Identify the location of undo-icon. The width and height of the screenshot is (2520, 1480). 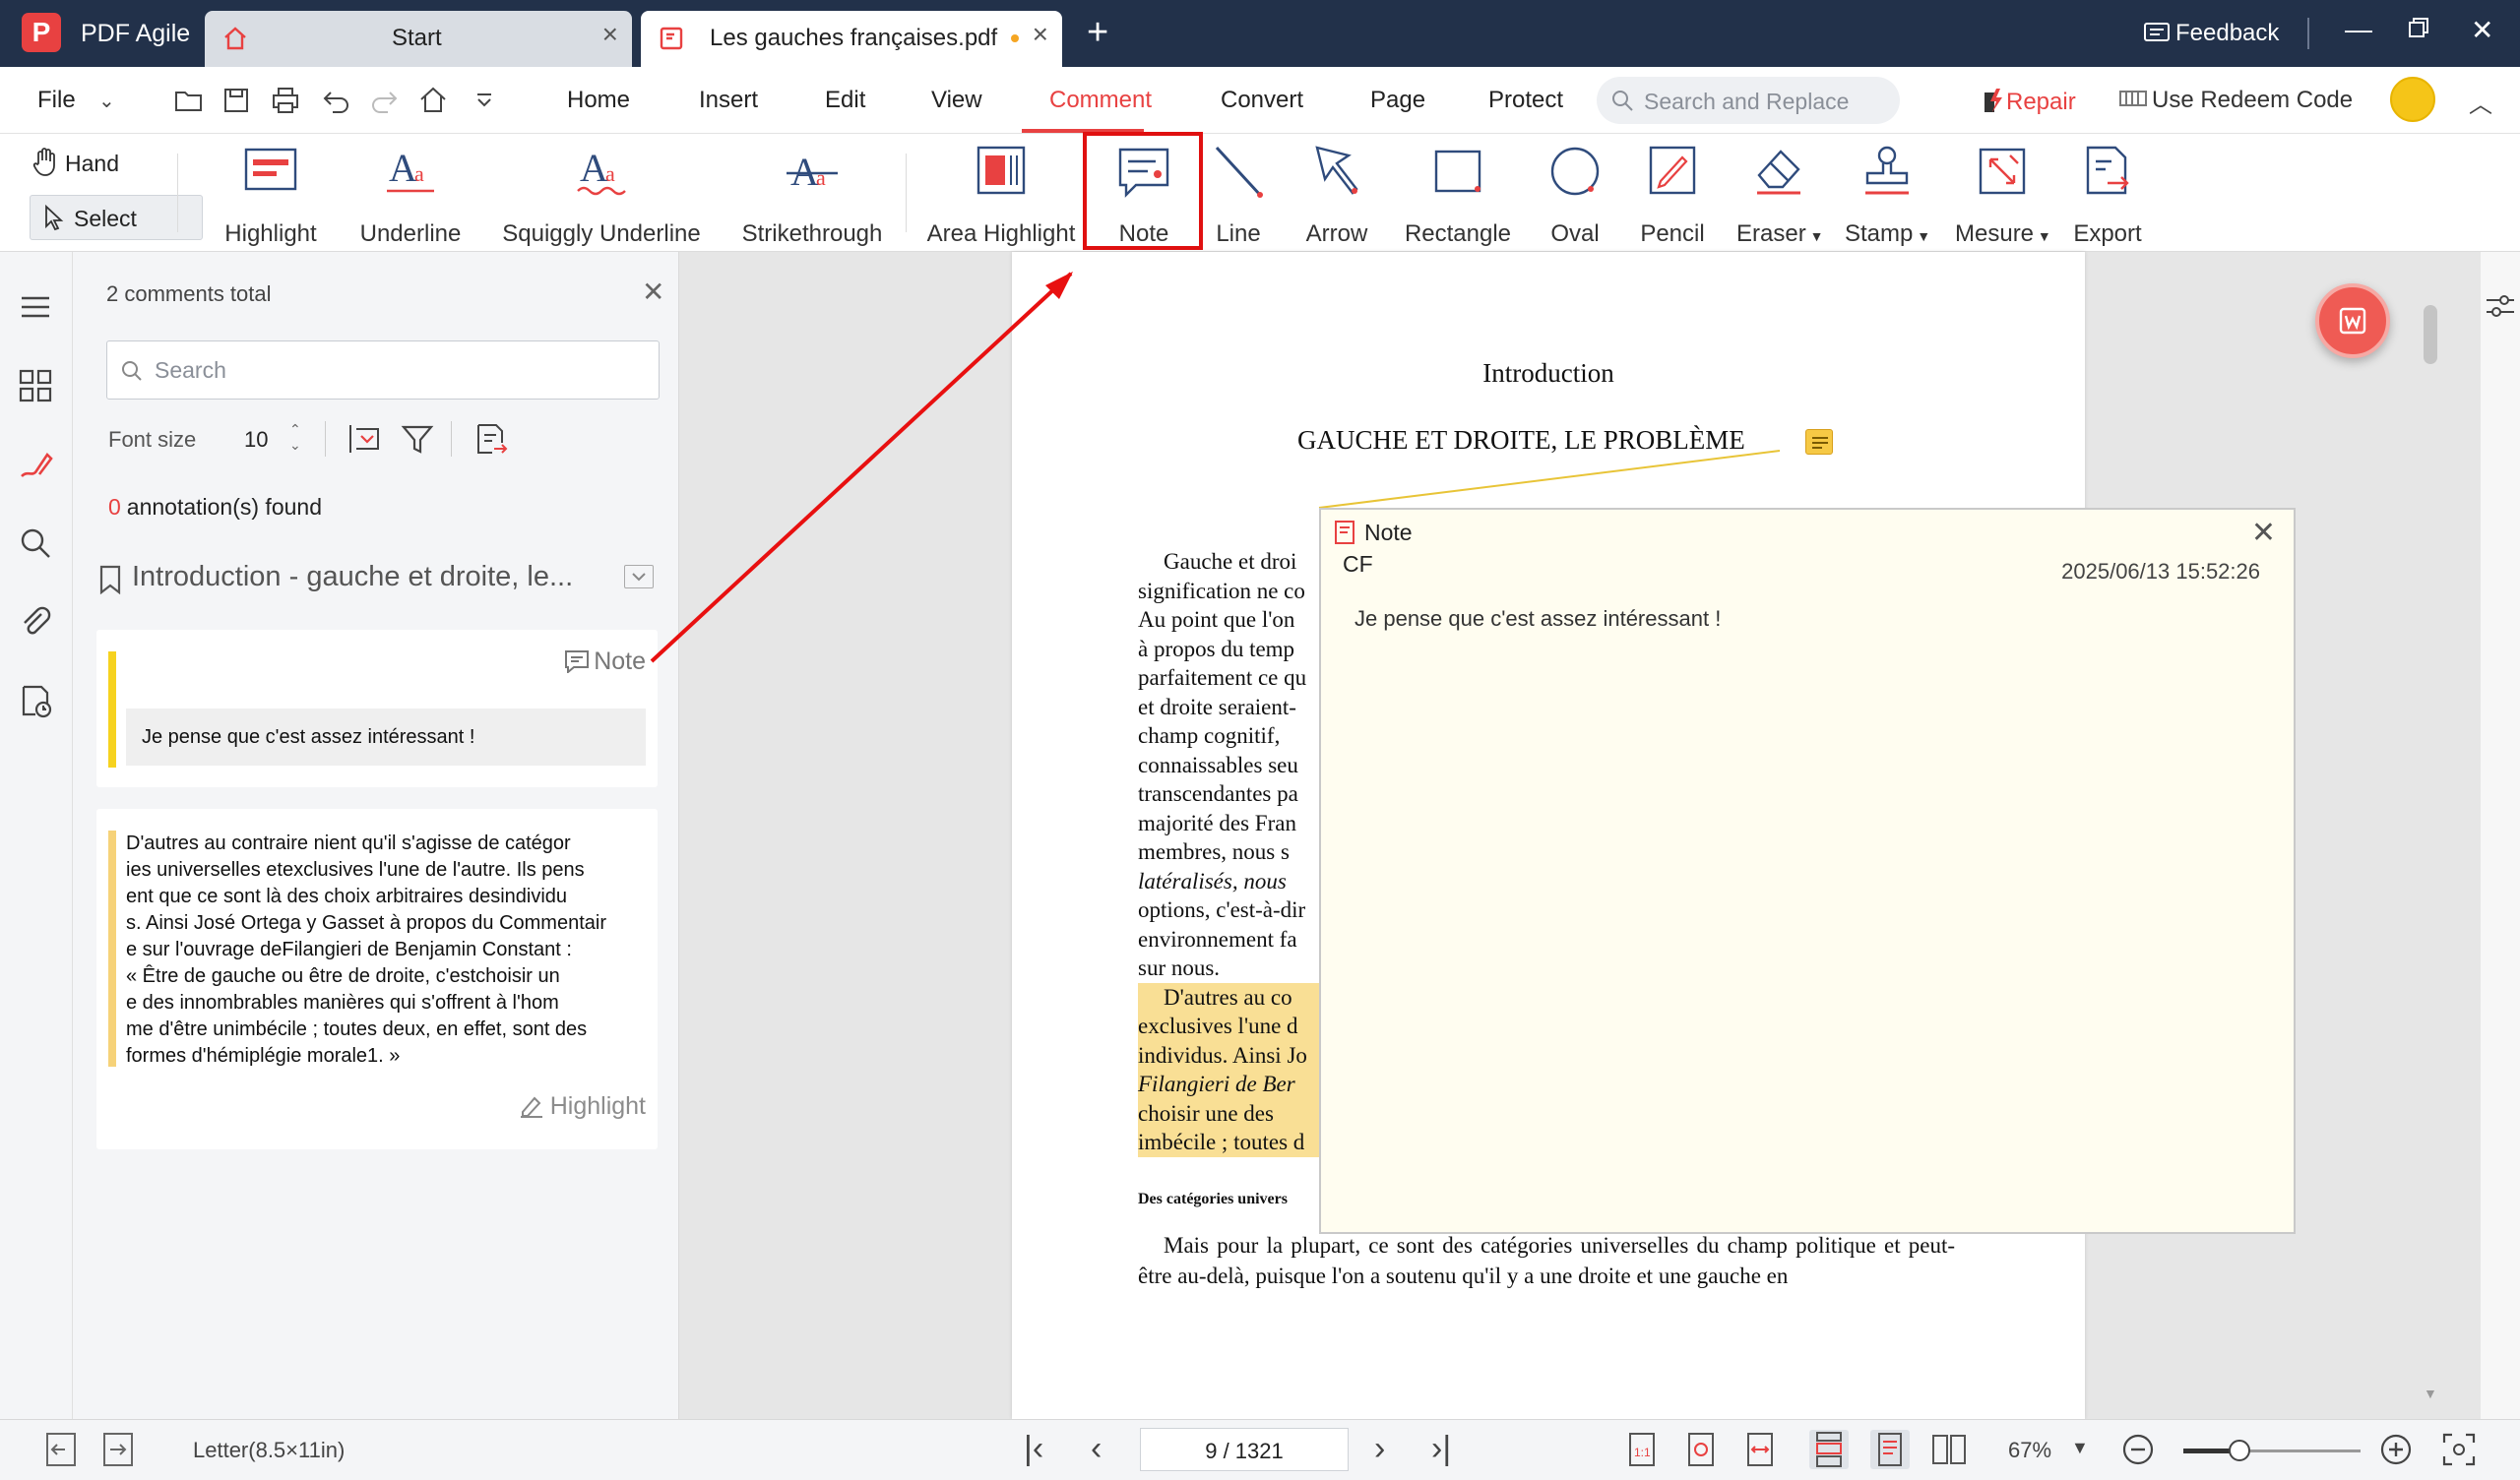
(336, 100).